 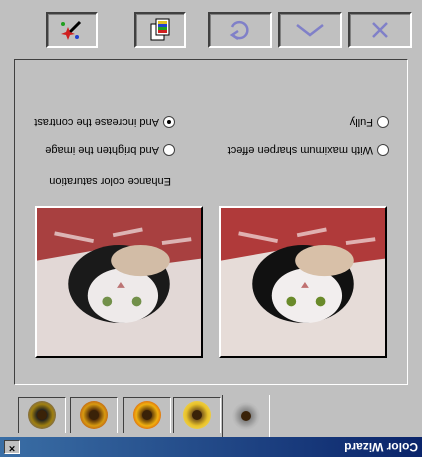 I want to click on tab-red, so click(x=147, y=415).